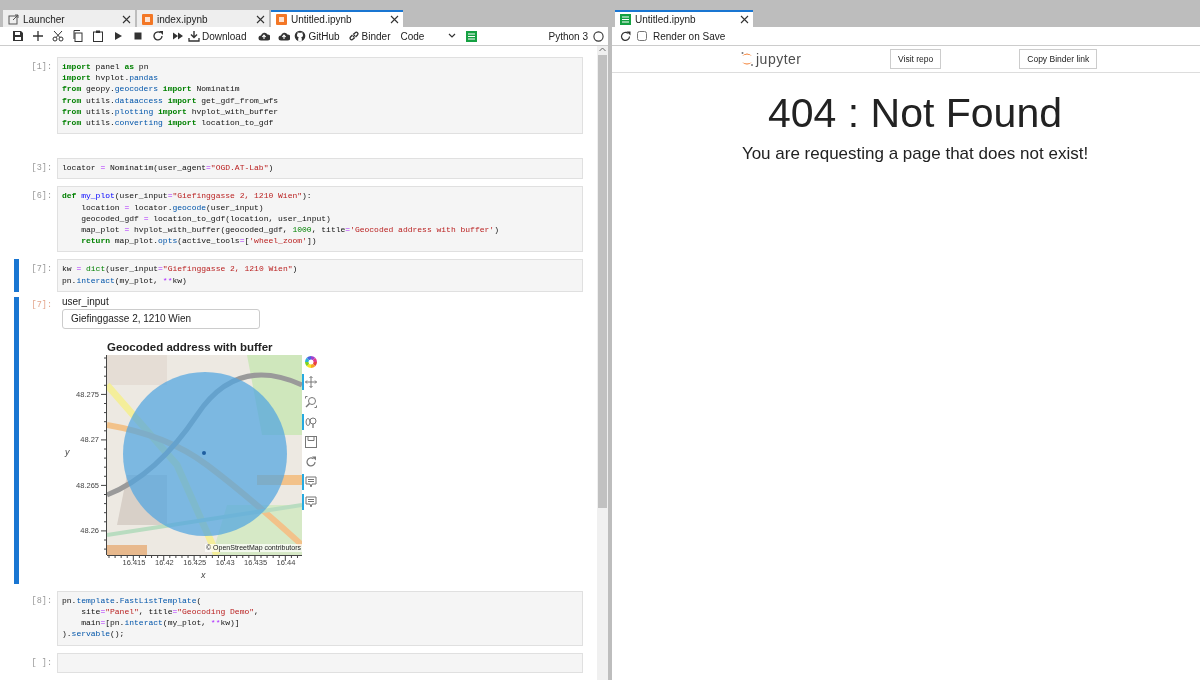 The width and height of the screenshot is (1200, 680). Describe the element at coordinates (38, 36) in the screenshot. I see `add-icon` at that location.